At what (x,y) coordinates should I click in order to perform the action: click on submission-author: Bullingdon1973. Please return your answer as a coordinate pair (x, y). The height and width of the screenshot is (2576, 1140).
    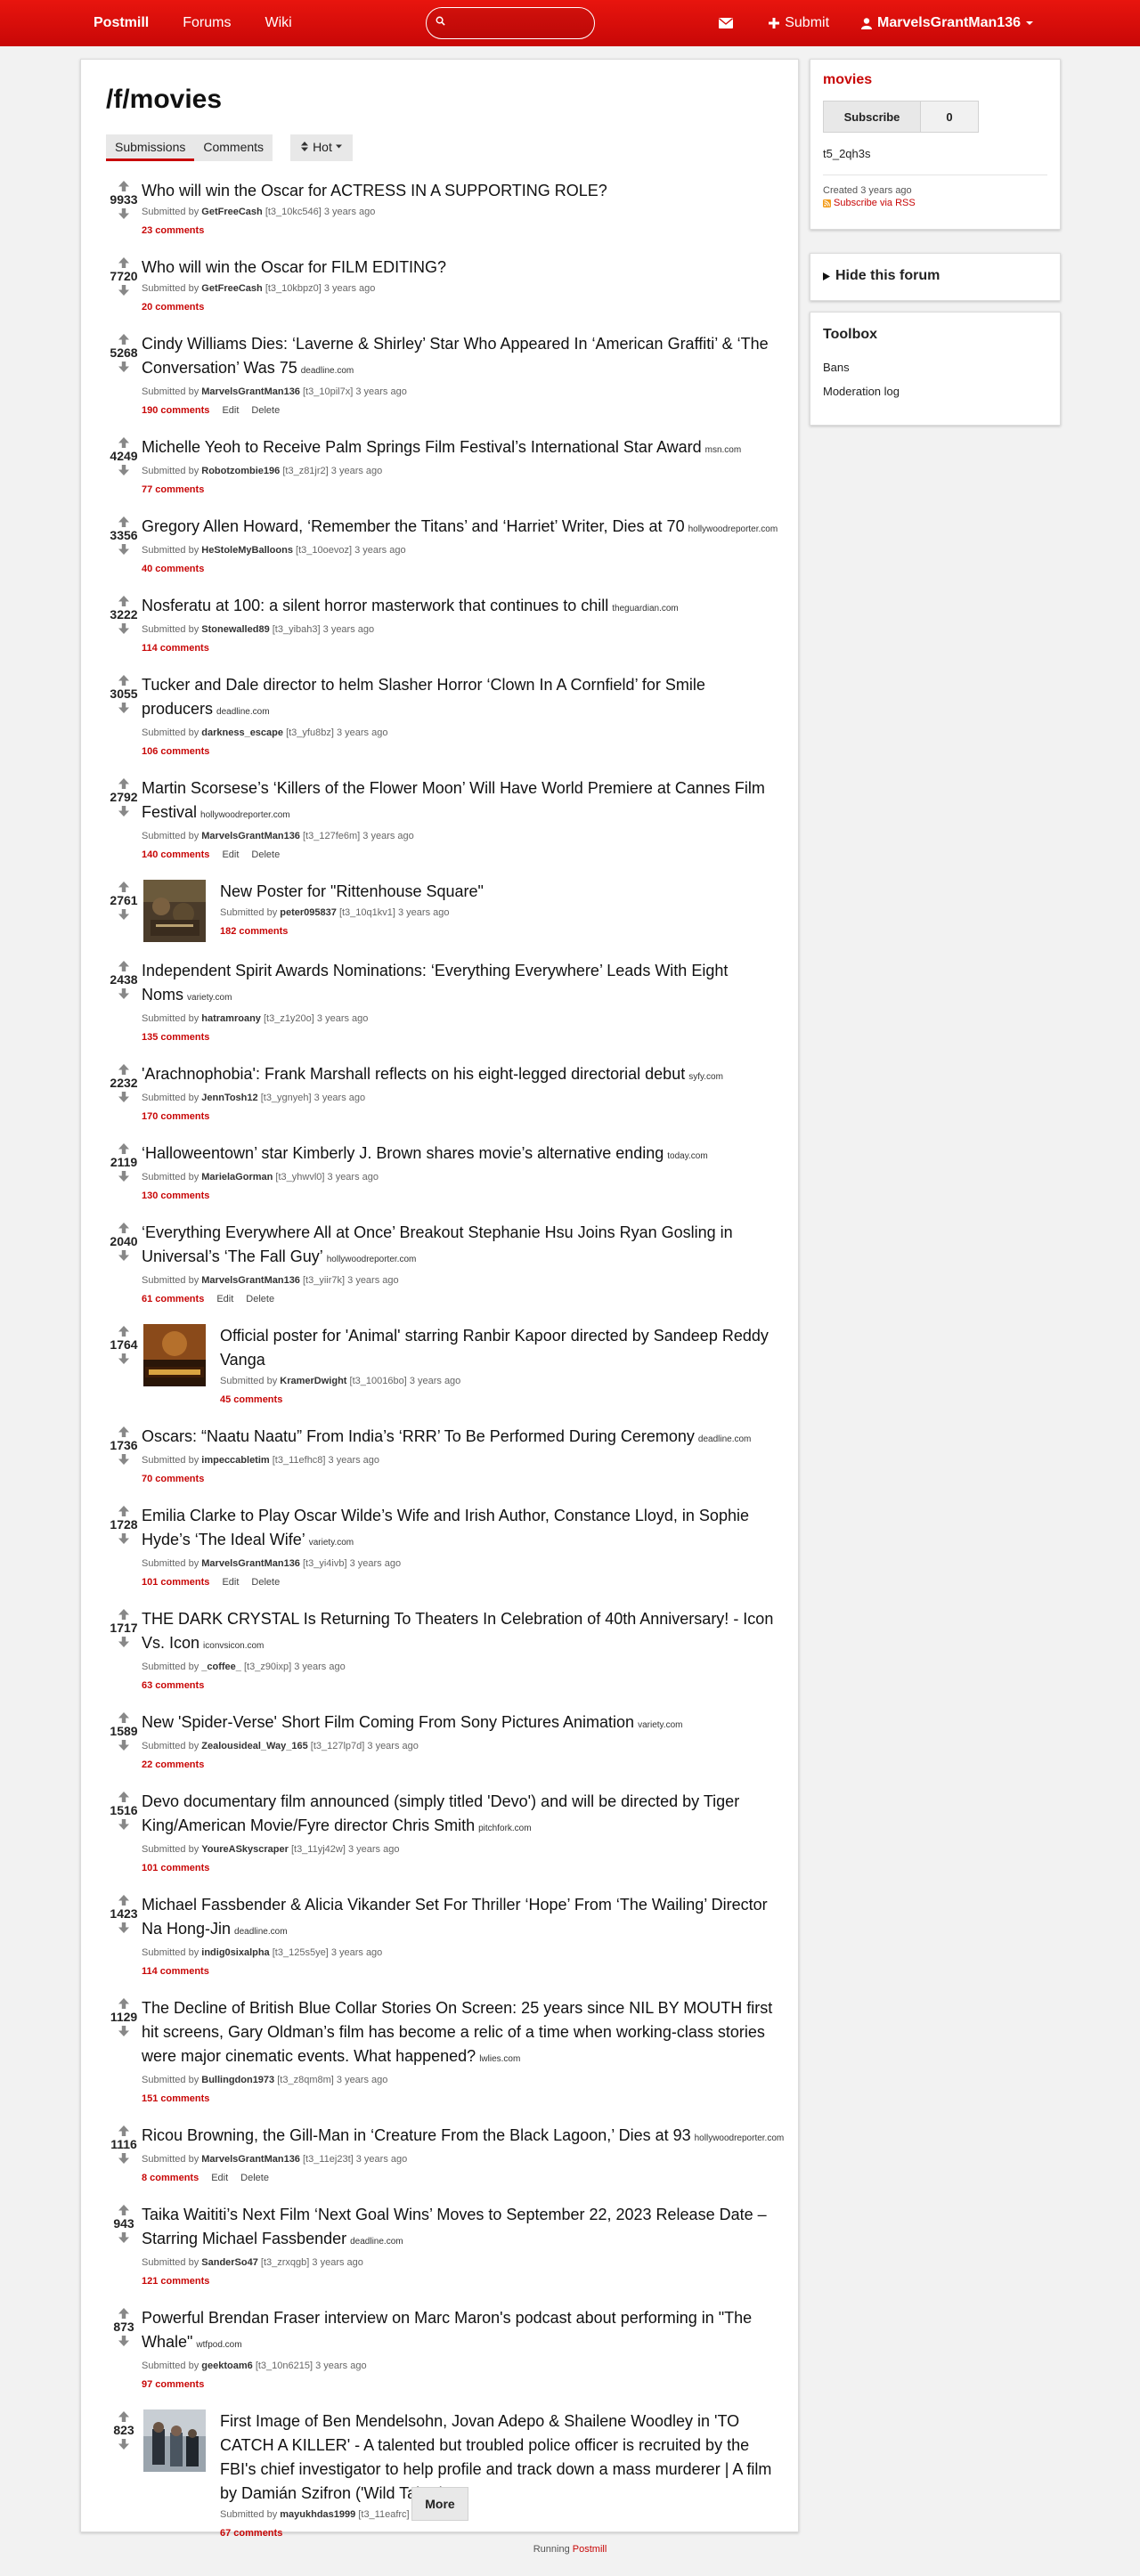
    Looking at the image, I should click on (237, 2080).